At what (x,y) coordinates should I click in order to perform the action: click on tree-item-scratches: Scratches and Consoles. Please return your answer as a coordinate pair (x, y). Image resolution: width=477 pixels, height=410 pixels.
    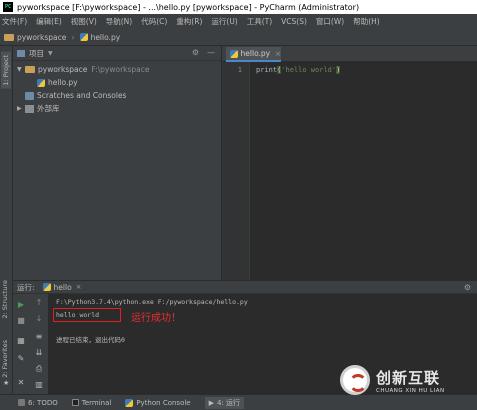
    Looking at the image, I should click on (117, 95).